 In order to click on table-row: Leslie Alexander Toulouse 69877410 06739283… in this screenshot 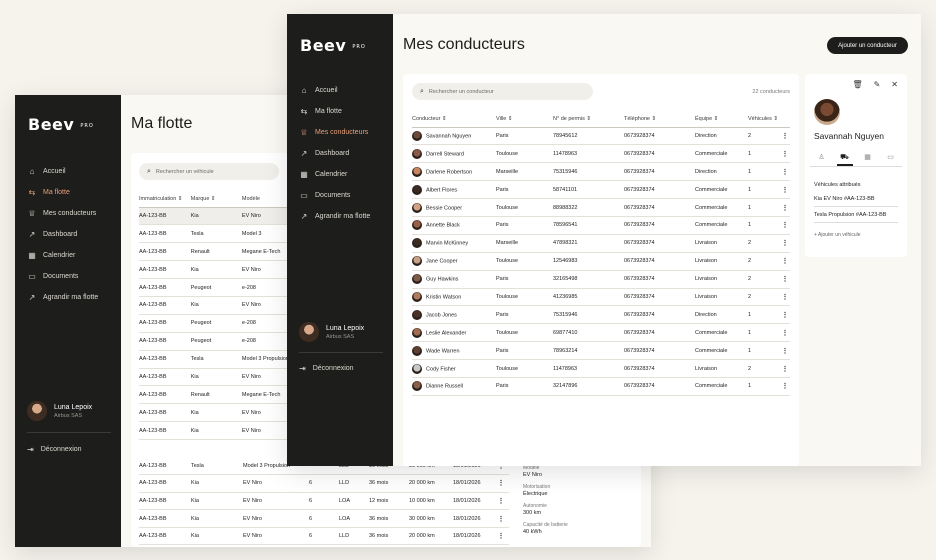, I will do `click(601, 333)`.